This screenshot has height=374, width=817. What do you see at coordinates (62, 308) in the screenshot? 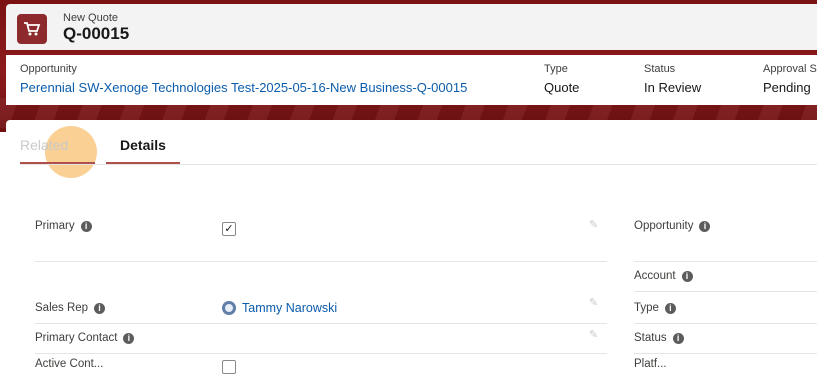
I see `sales-rep-label: Sales Rep` at bounding box center [62, 308].